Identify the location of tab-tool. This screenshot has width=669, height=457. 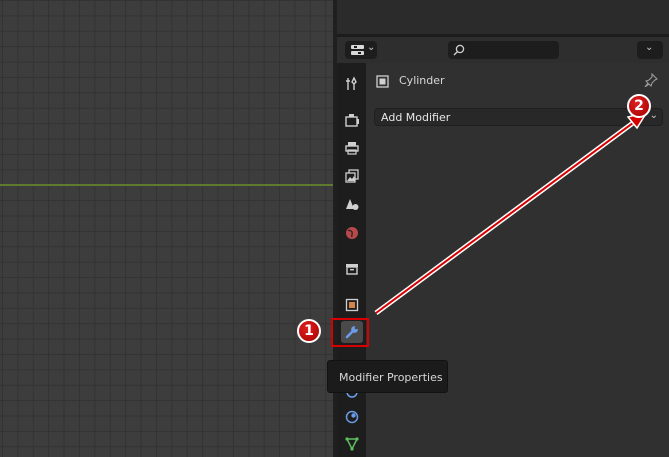
(352, 84).